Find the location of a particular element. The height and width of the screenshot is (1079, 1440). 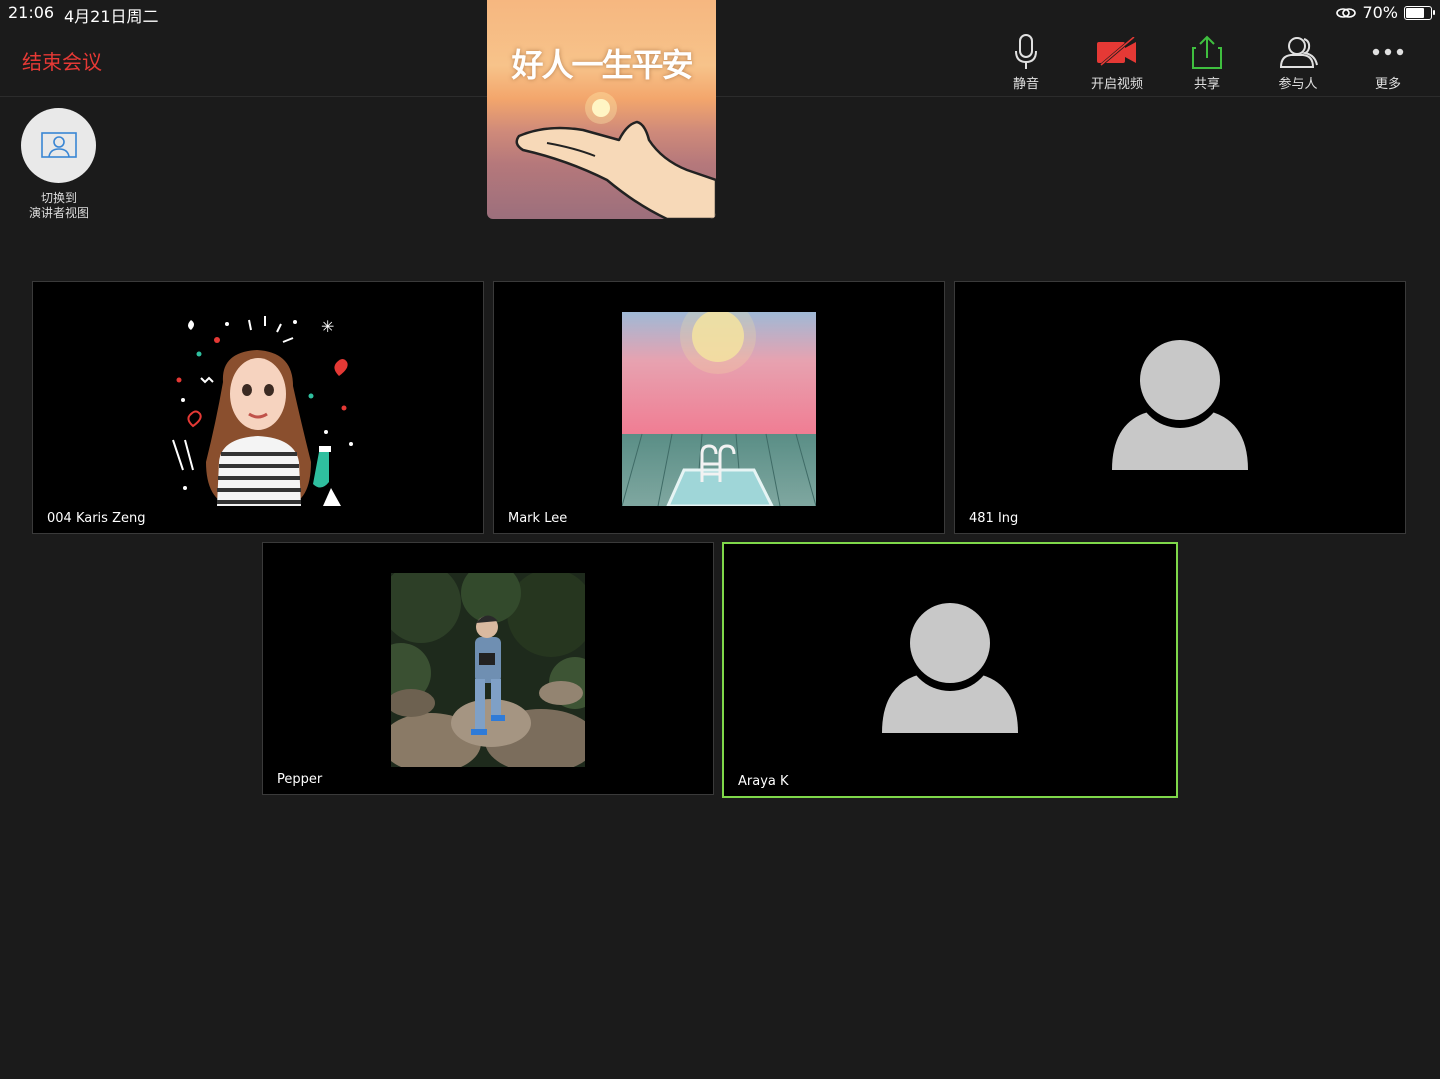

participant-tile: Mark Lee is located at coordinates (719, 407).